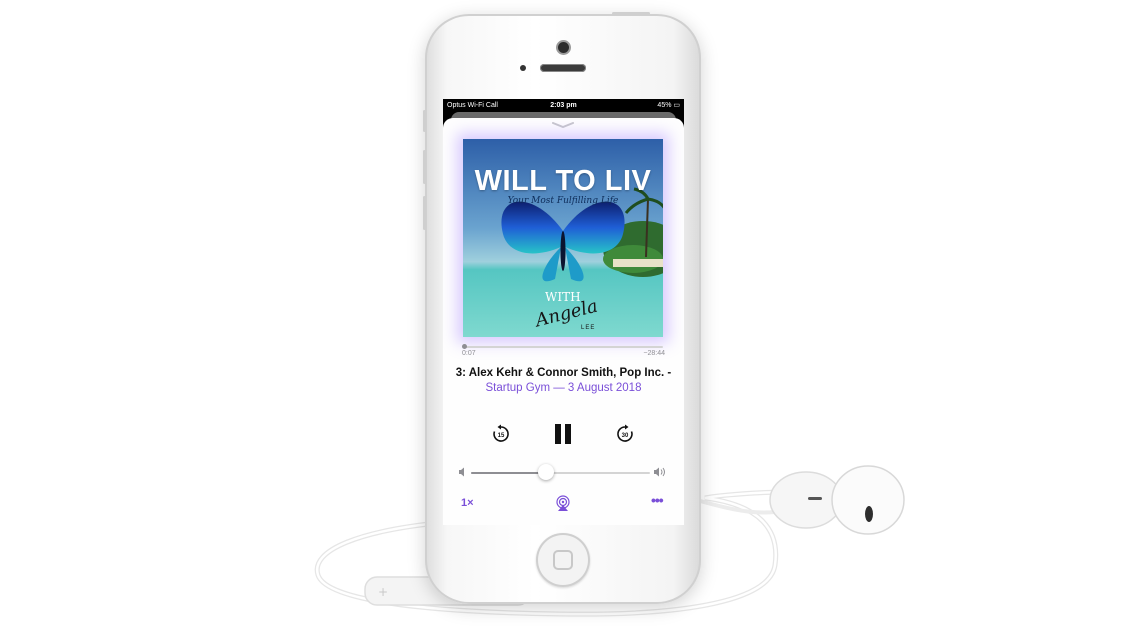 The height and width of the screenshot is (632, 1123). I want to click on home-button-square, so click(563, 560).